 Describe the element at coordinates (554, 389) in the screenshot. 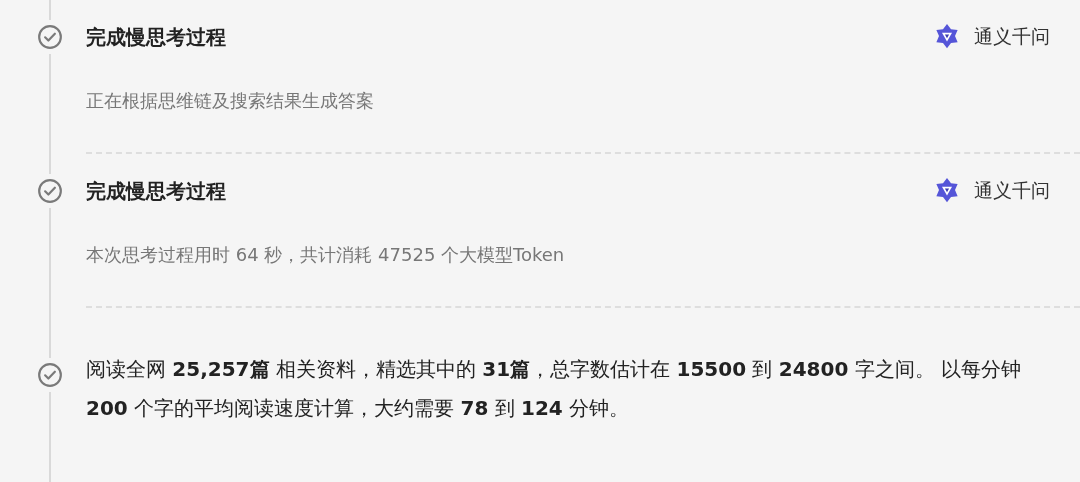

I see `summary-text: 阅读全网 25,257篇 相关资料，精选其中的 31篇，总字数估计在 15500 到 24800 字之间。 以每分钟 200 个字的平均阅读速度计算，大约需要 78 到 124 分钟。` at that location.